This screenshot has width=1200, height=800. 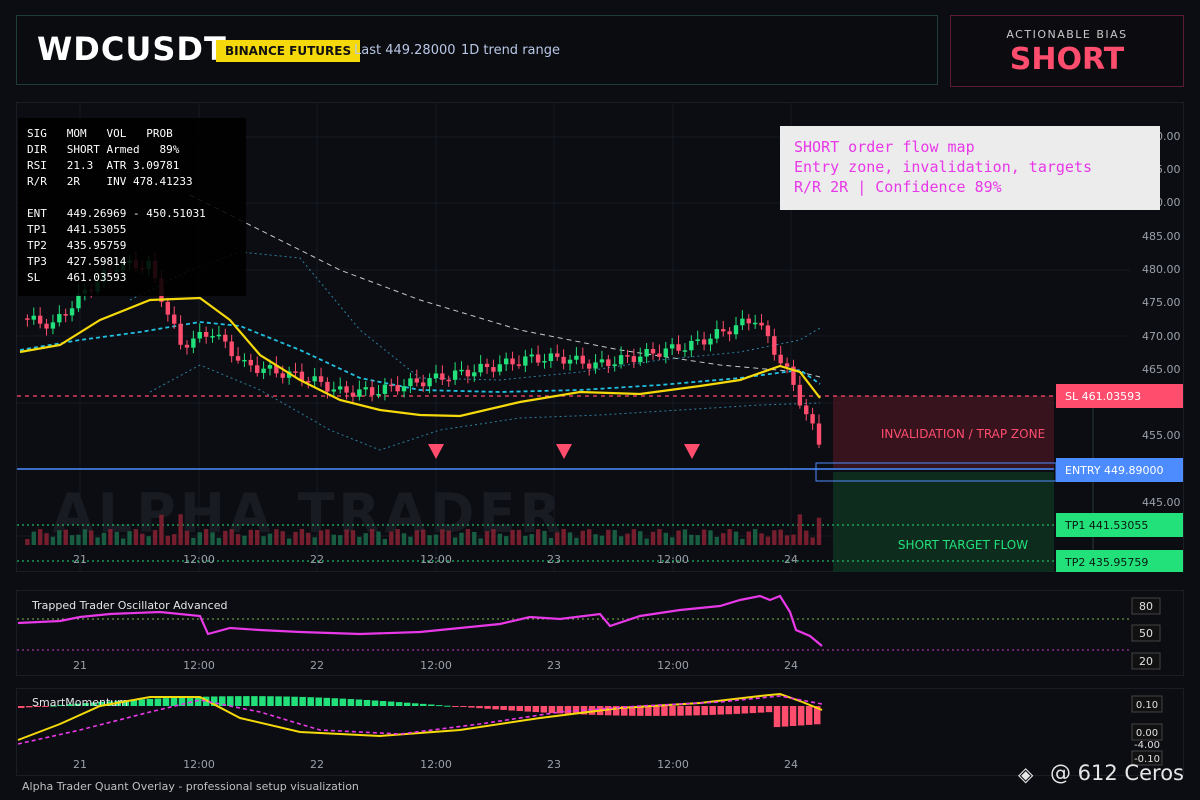 What do you see at coordinates (963, 434) in the screenshot?
I see `invalidation-zone-label: INVALIDATION / TRAP ZONE` at bounding box center [963, 434].